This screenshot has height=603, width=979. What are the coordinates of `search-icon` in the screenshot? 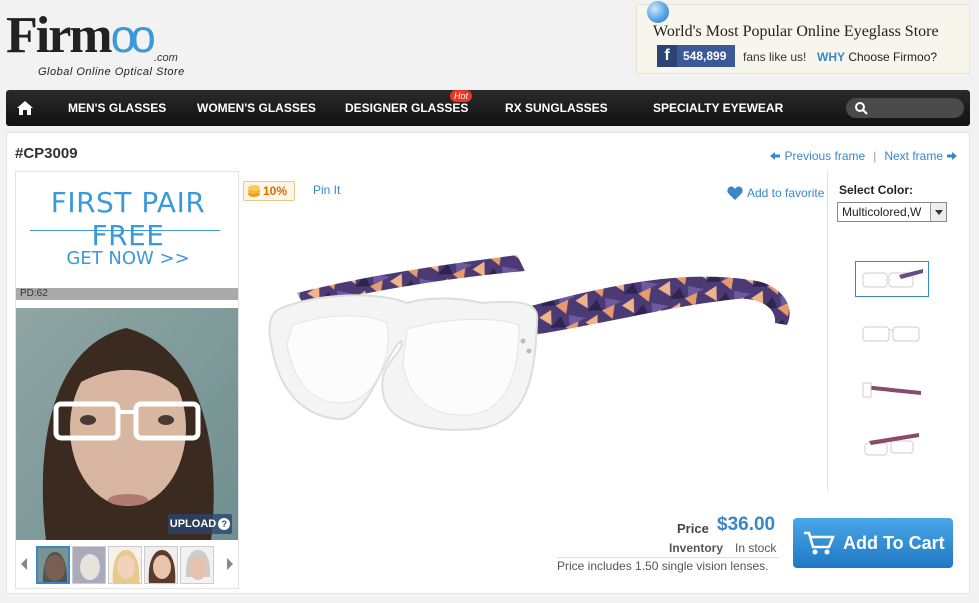 It's located at (861, 108).